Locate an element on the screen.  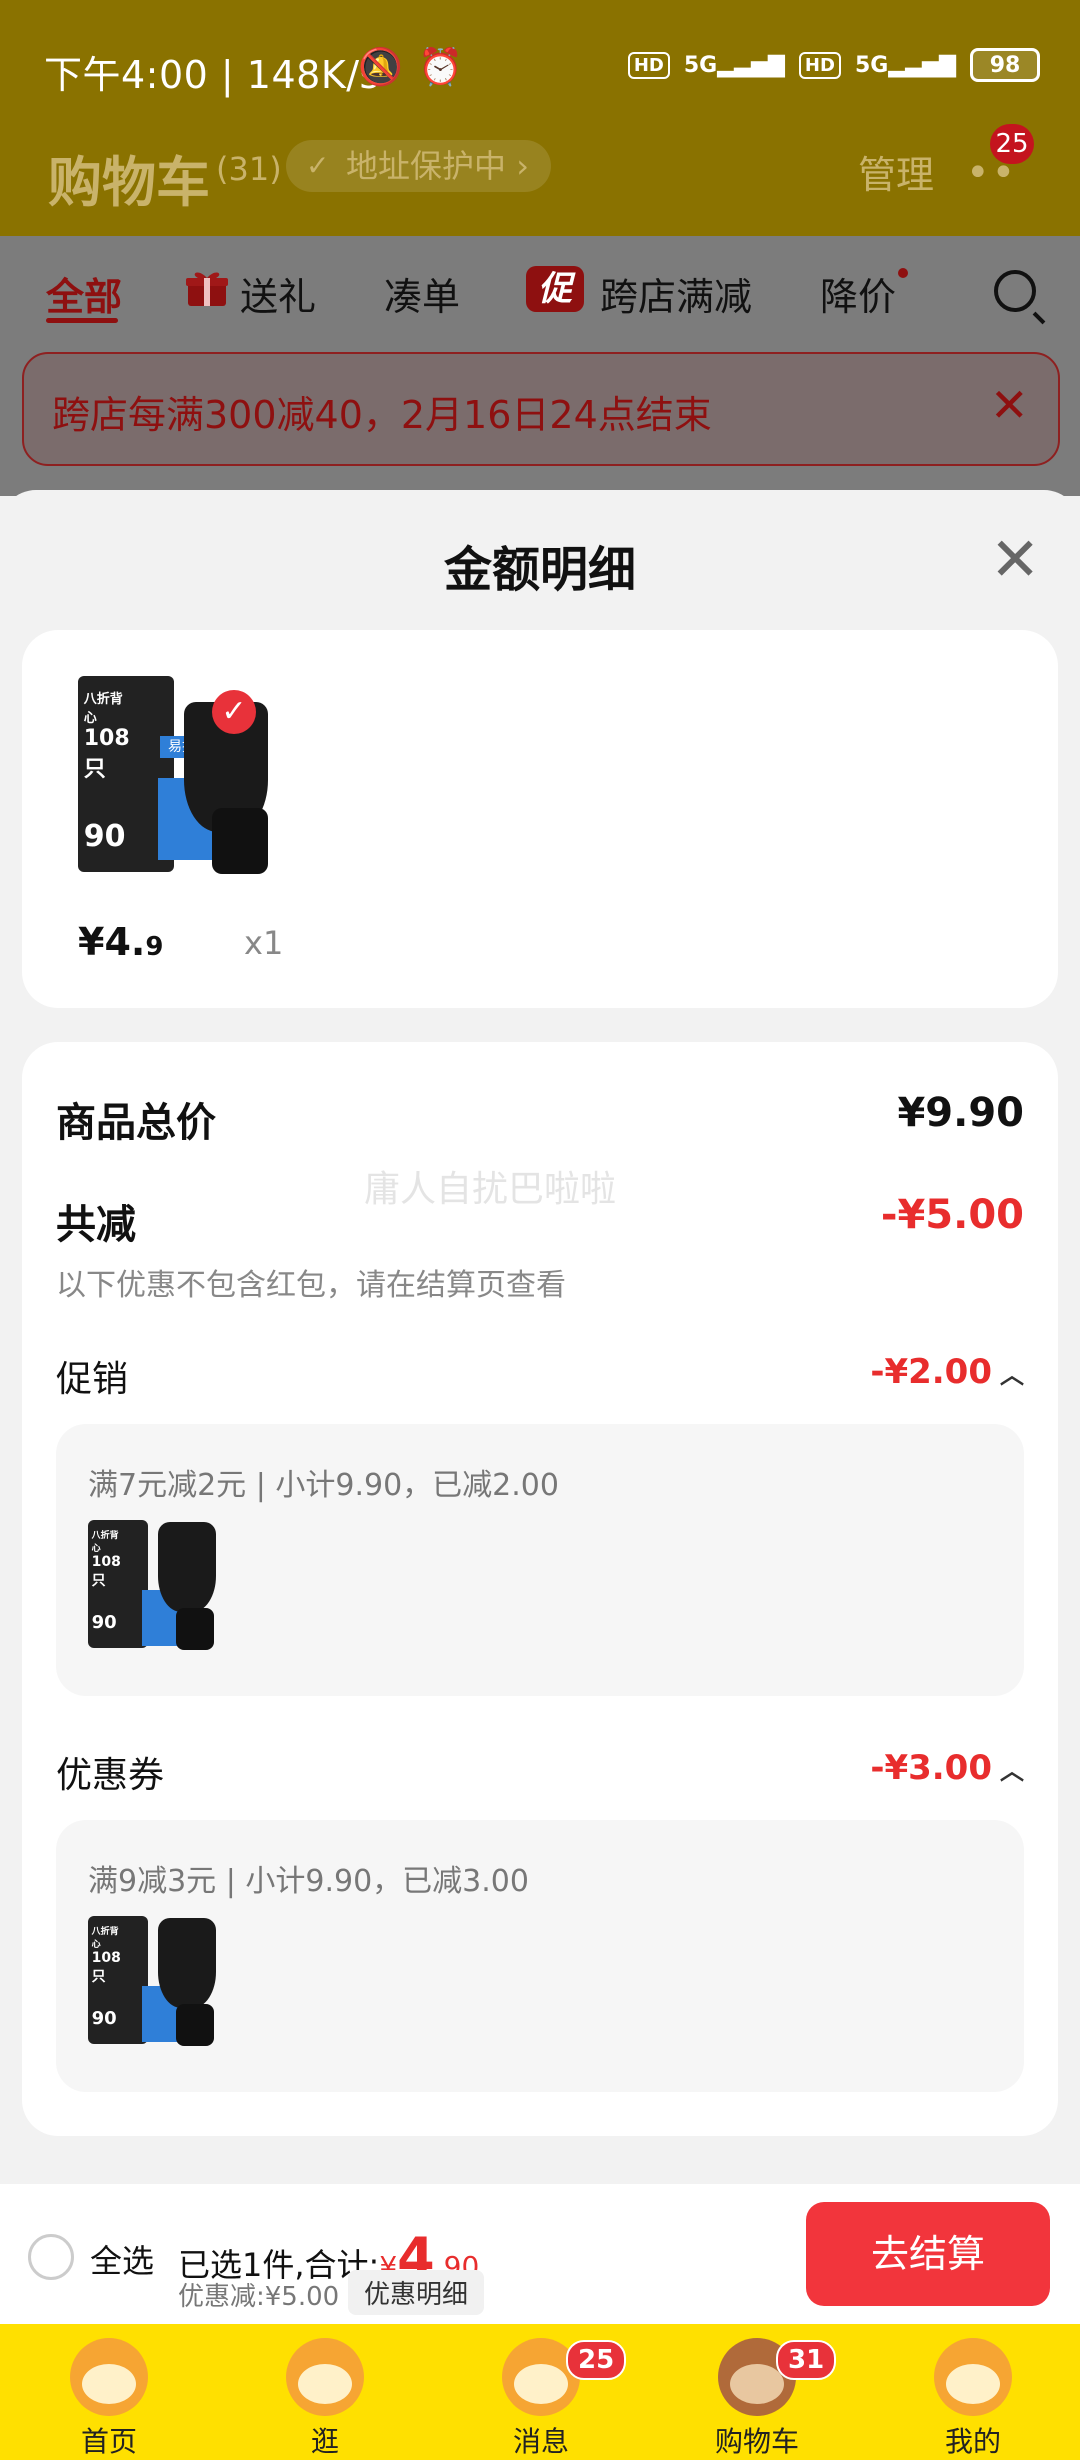
promo-value-toggle: -¥2.00 ︿ is located at coordinates (947, 1372).